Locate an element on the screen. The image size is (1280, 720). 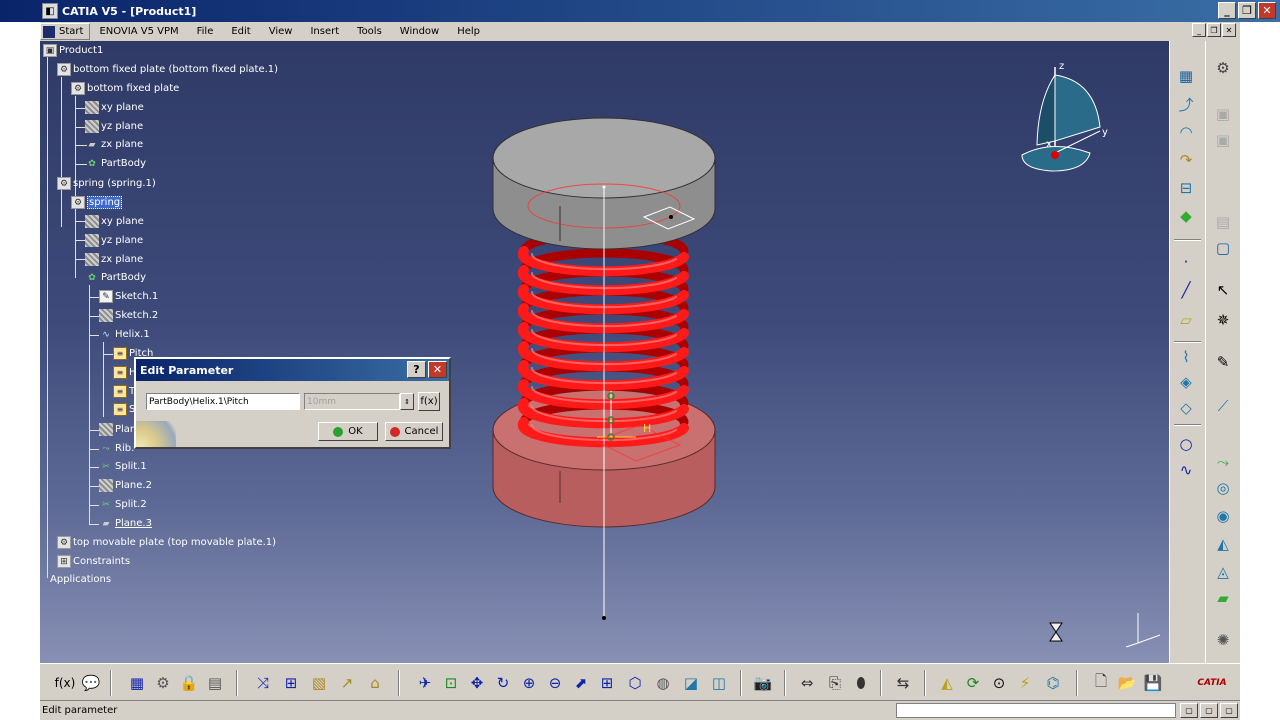
line-icon: ╱ is located at coordinates (1186, 290).